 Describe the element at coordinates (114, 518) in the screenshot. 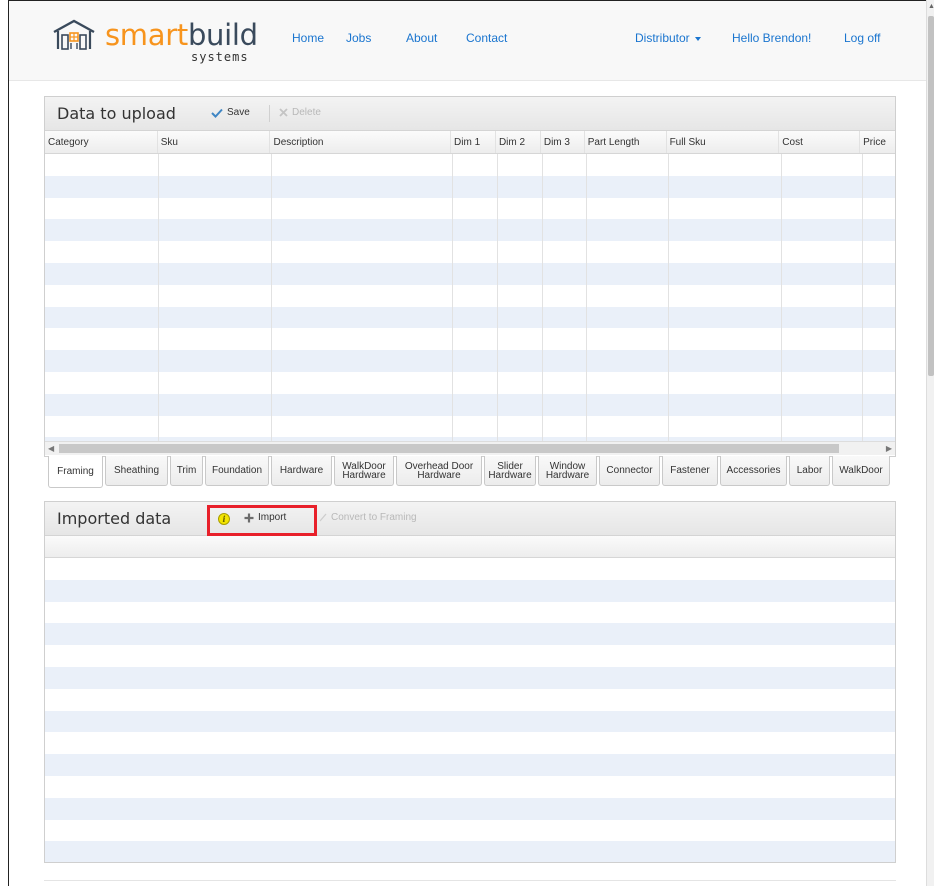

I see `imported-panel-title: Imported data` at that location.